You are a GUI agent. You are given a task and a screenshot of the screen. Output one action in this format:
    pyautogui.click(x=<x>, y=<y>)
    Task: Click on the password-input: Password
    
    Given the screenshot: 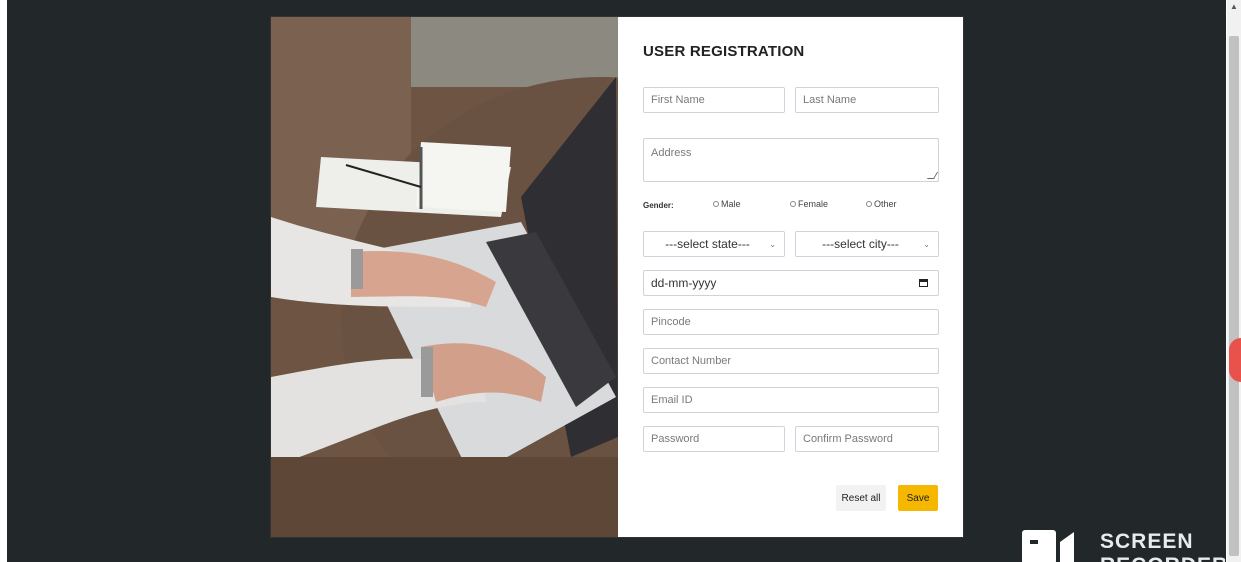 What is the action you would take?
    pyautogui.click(x=714, y=439)
    